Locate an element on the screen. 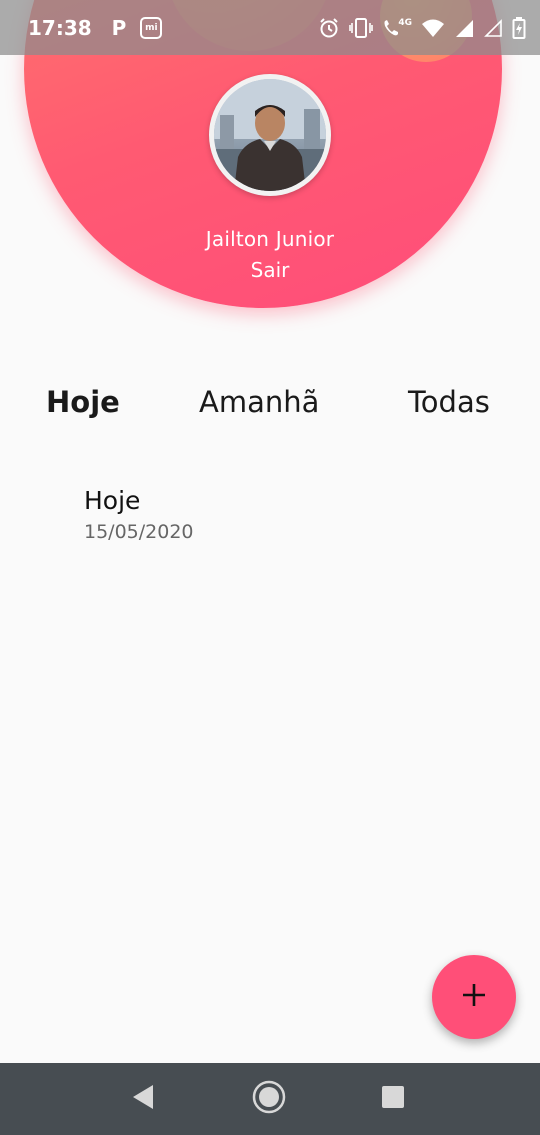 This screenshot has width=540, height=1135. status-bar: 17:38 P mi 4G is located at coordinates (270, 27).